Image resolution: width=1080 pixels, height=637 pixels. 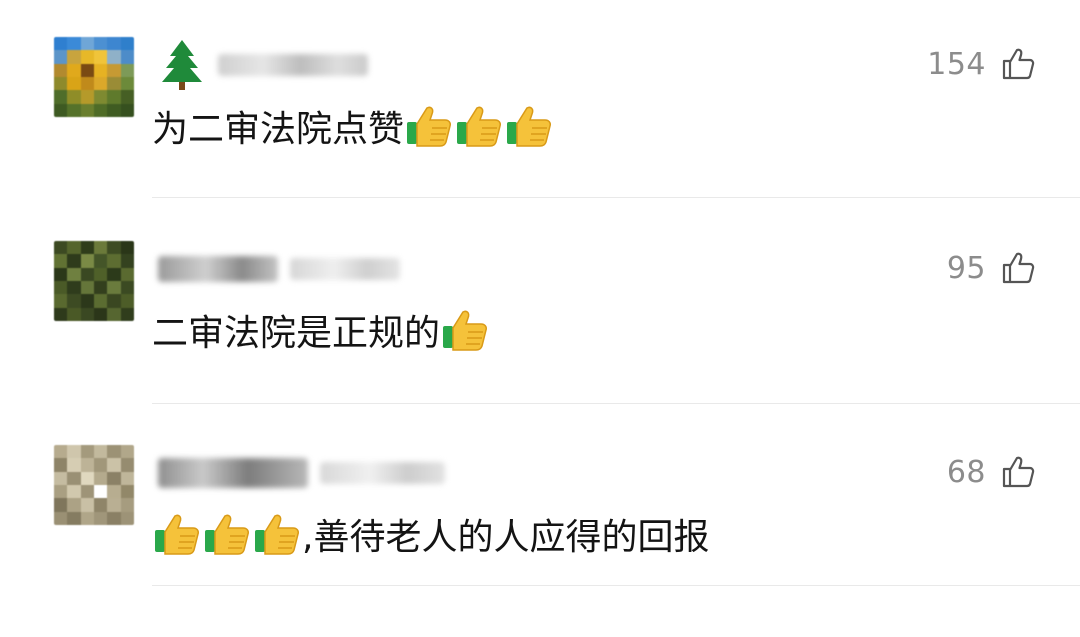 I want to click on like-count: 154, so click(x=956, y=64).